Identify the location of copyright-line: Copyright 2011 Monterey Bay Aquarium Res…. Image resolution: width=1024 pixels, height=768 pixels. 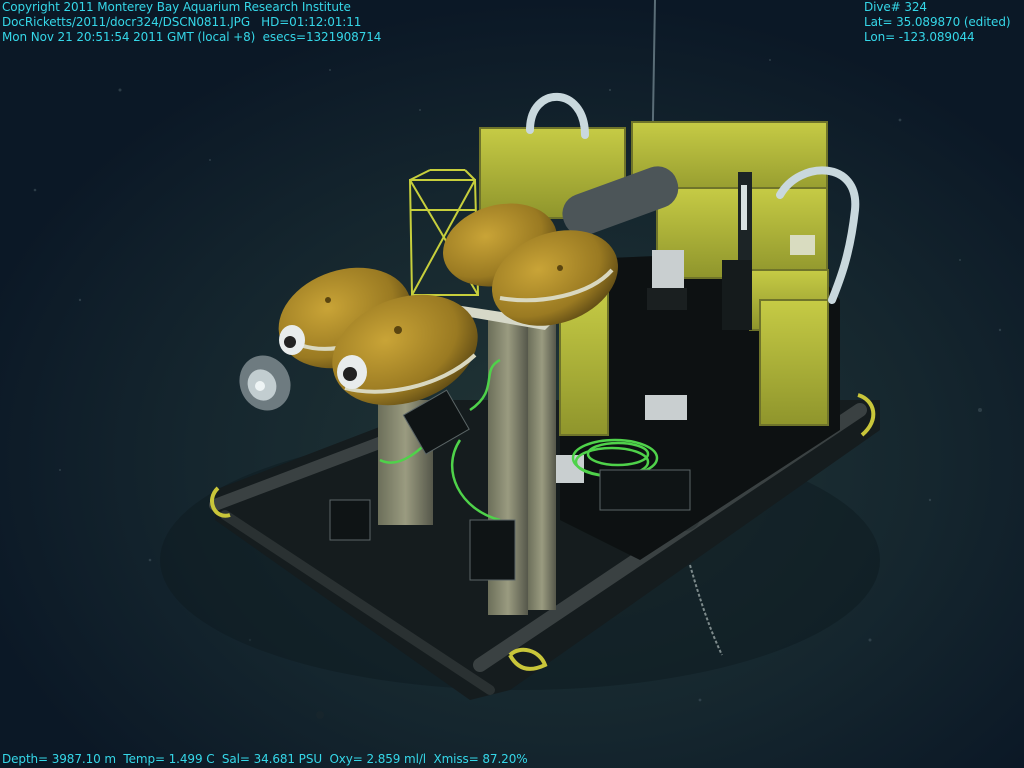
(176, 7).